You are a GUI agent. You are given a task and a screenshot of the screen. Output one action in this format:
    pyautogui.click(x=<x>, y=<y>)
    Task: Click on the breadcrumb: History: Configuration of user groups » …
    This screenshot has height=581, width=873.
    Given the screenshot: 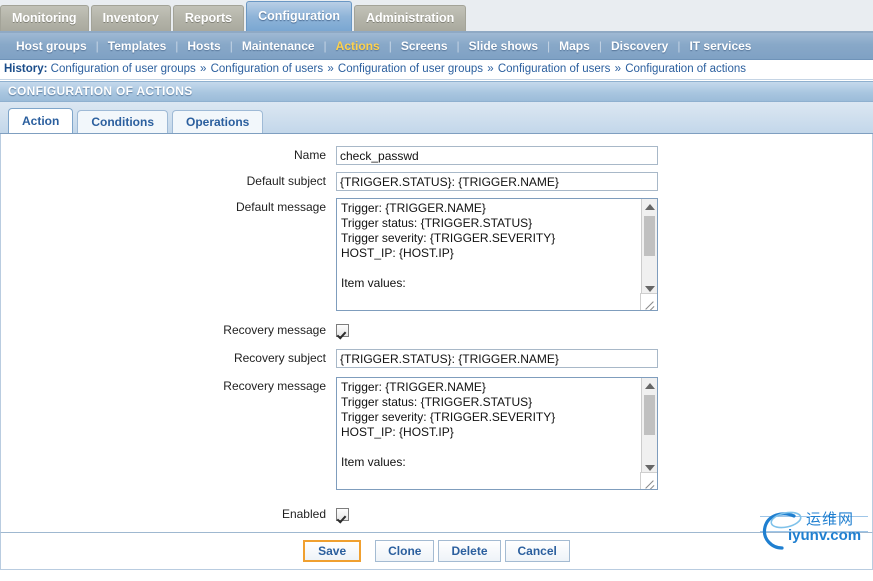 What is the action you would take?
    pyautogui.click(x=436, y=70)
    